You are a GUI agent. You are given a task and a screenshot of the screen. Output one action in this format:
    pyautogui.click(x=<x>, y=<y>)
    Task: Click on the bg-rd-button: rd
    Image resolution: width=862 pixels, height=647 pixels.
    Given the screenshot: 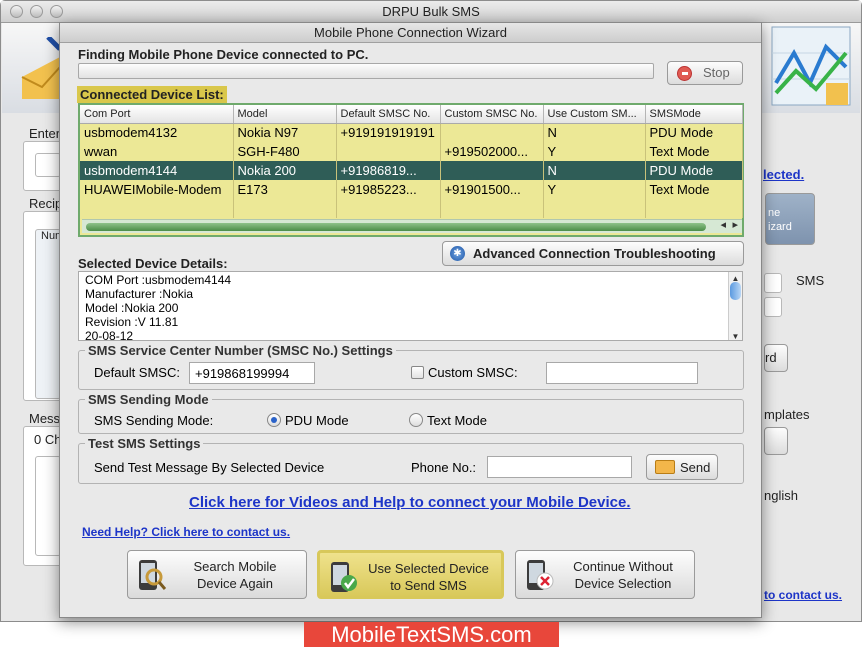 What is the action you would take?
    pyautogui.click(x=776, y=358)
    